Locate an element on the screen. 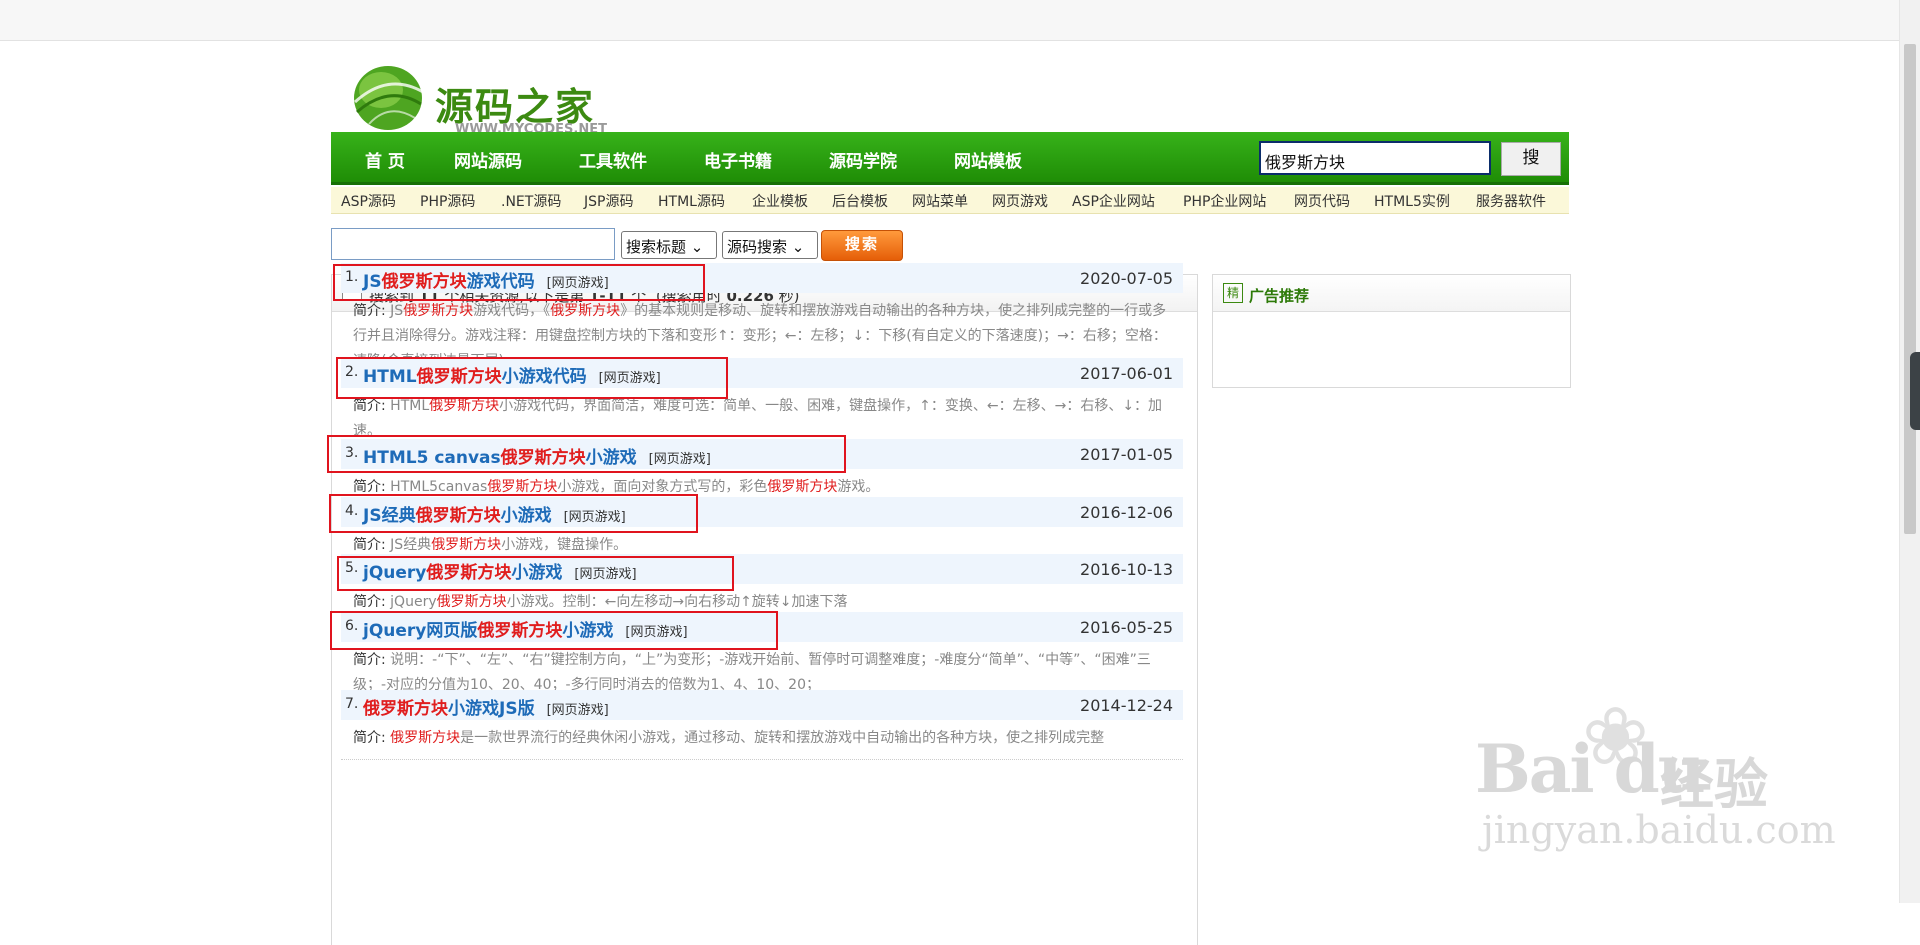 The width and height of the screenshot is (1920, 945). subnav-item: JSP源码 is located at coordinates (608, 201).